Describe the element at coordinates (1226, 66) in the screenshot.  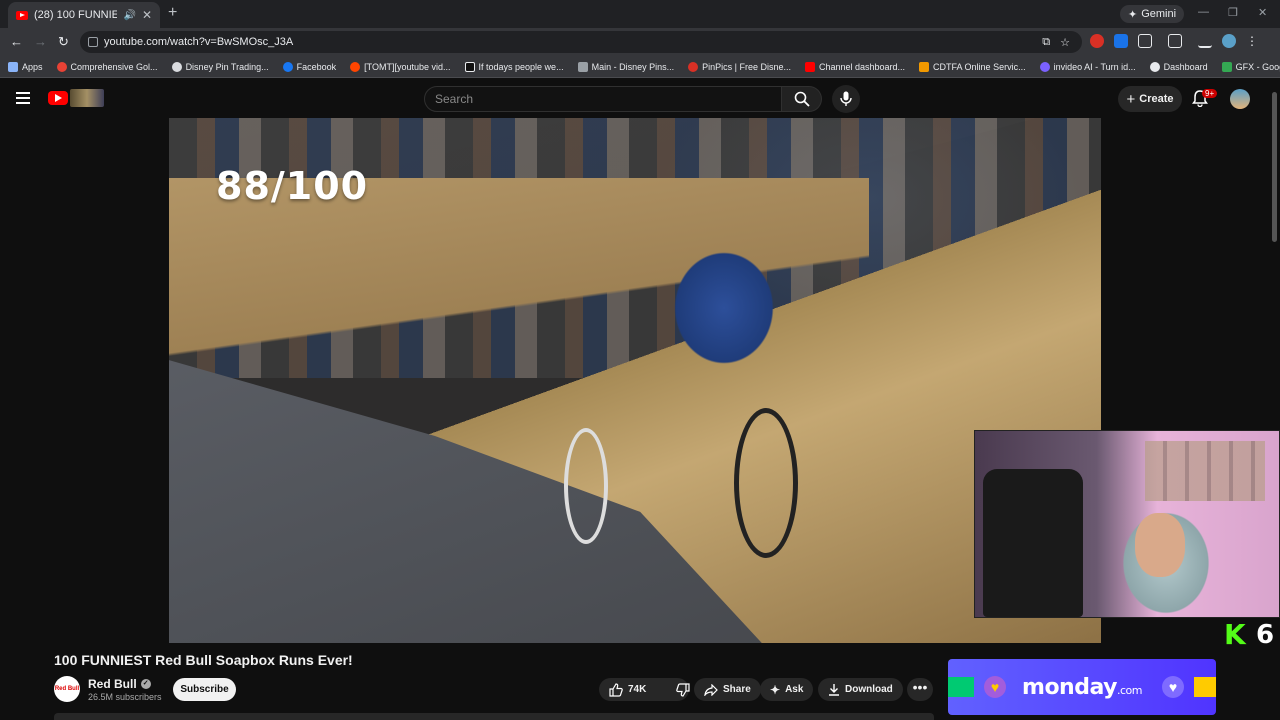
I see `google-drive-icon` at that location.